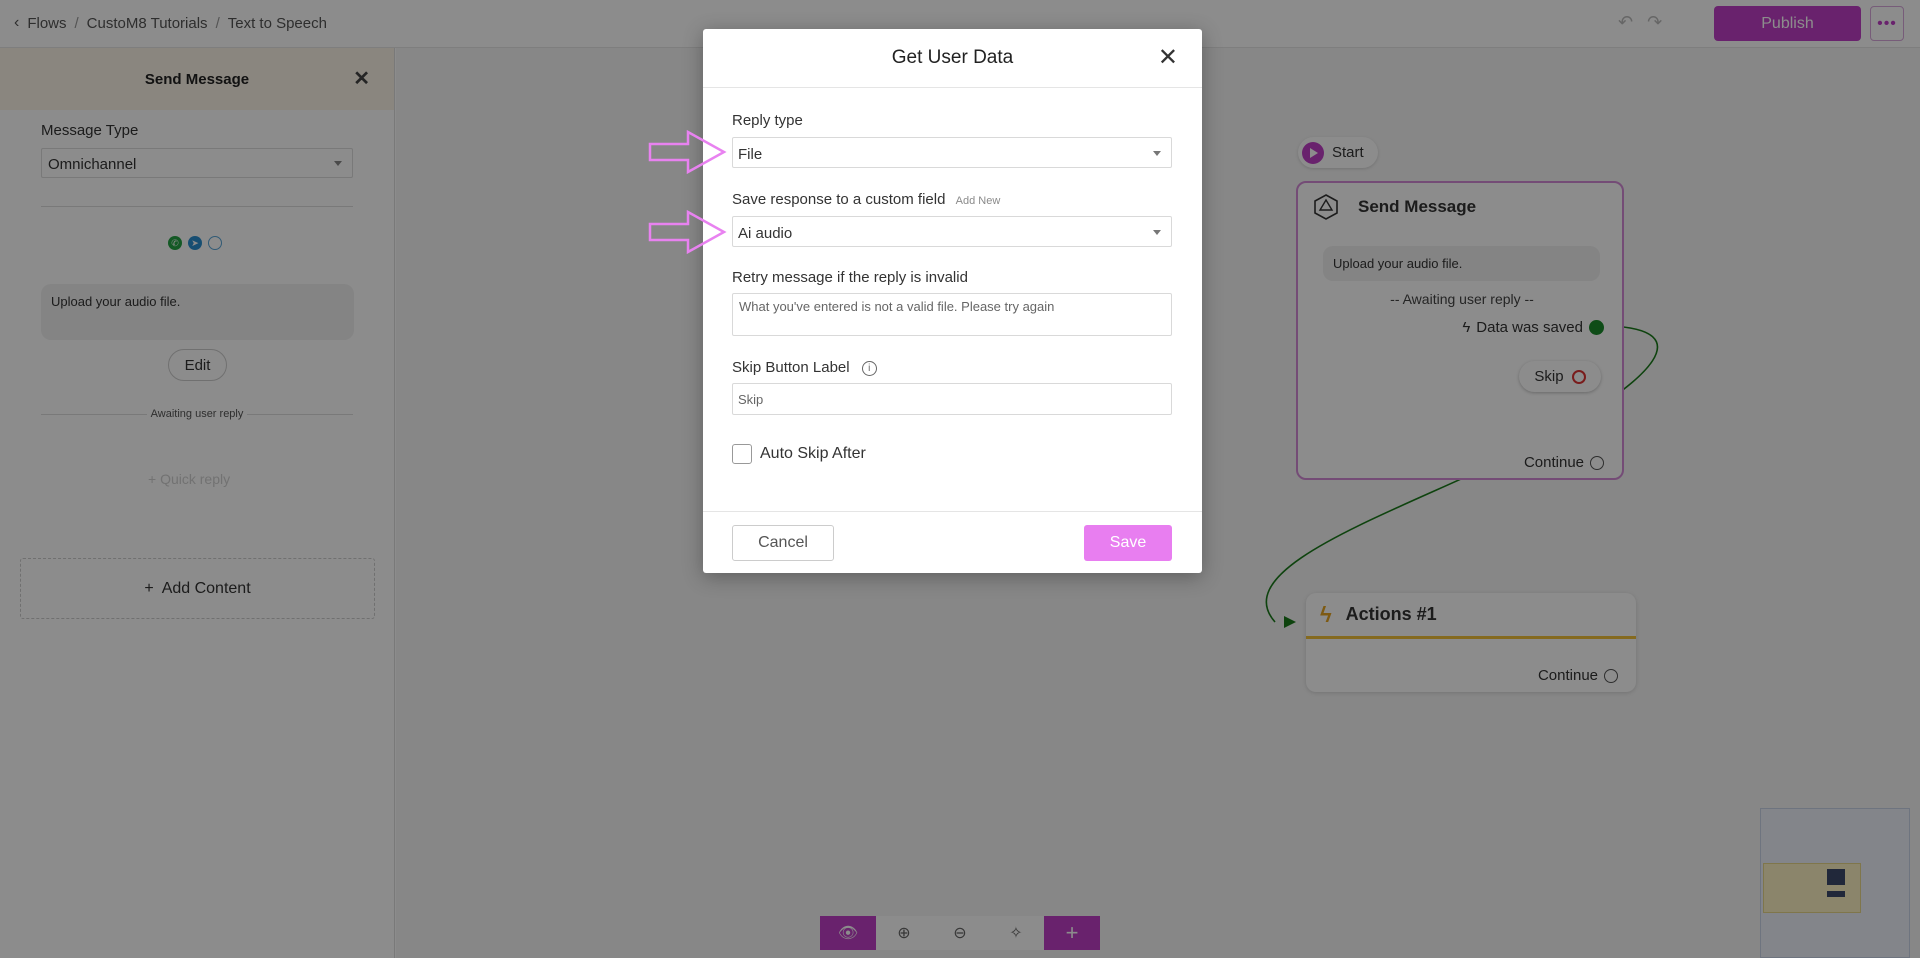 Image resolution: width=1920 pixels, height=958 pixels. I want to click on dialog-title: Get User Data, so click(952, 57).